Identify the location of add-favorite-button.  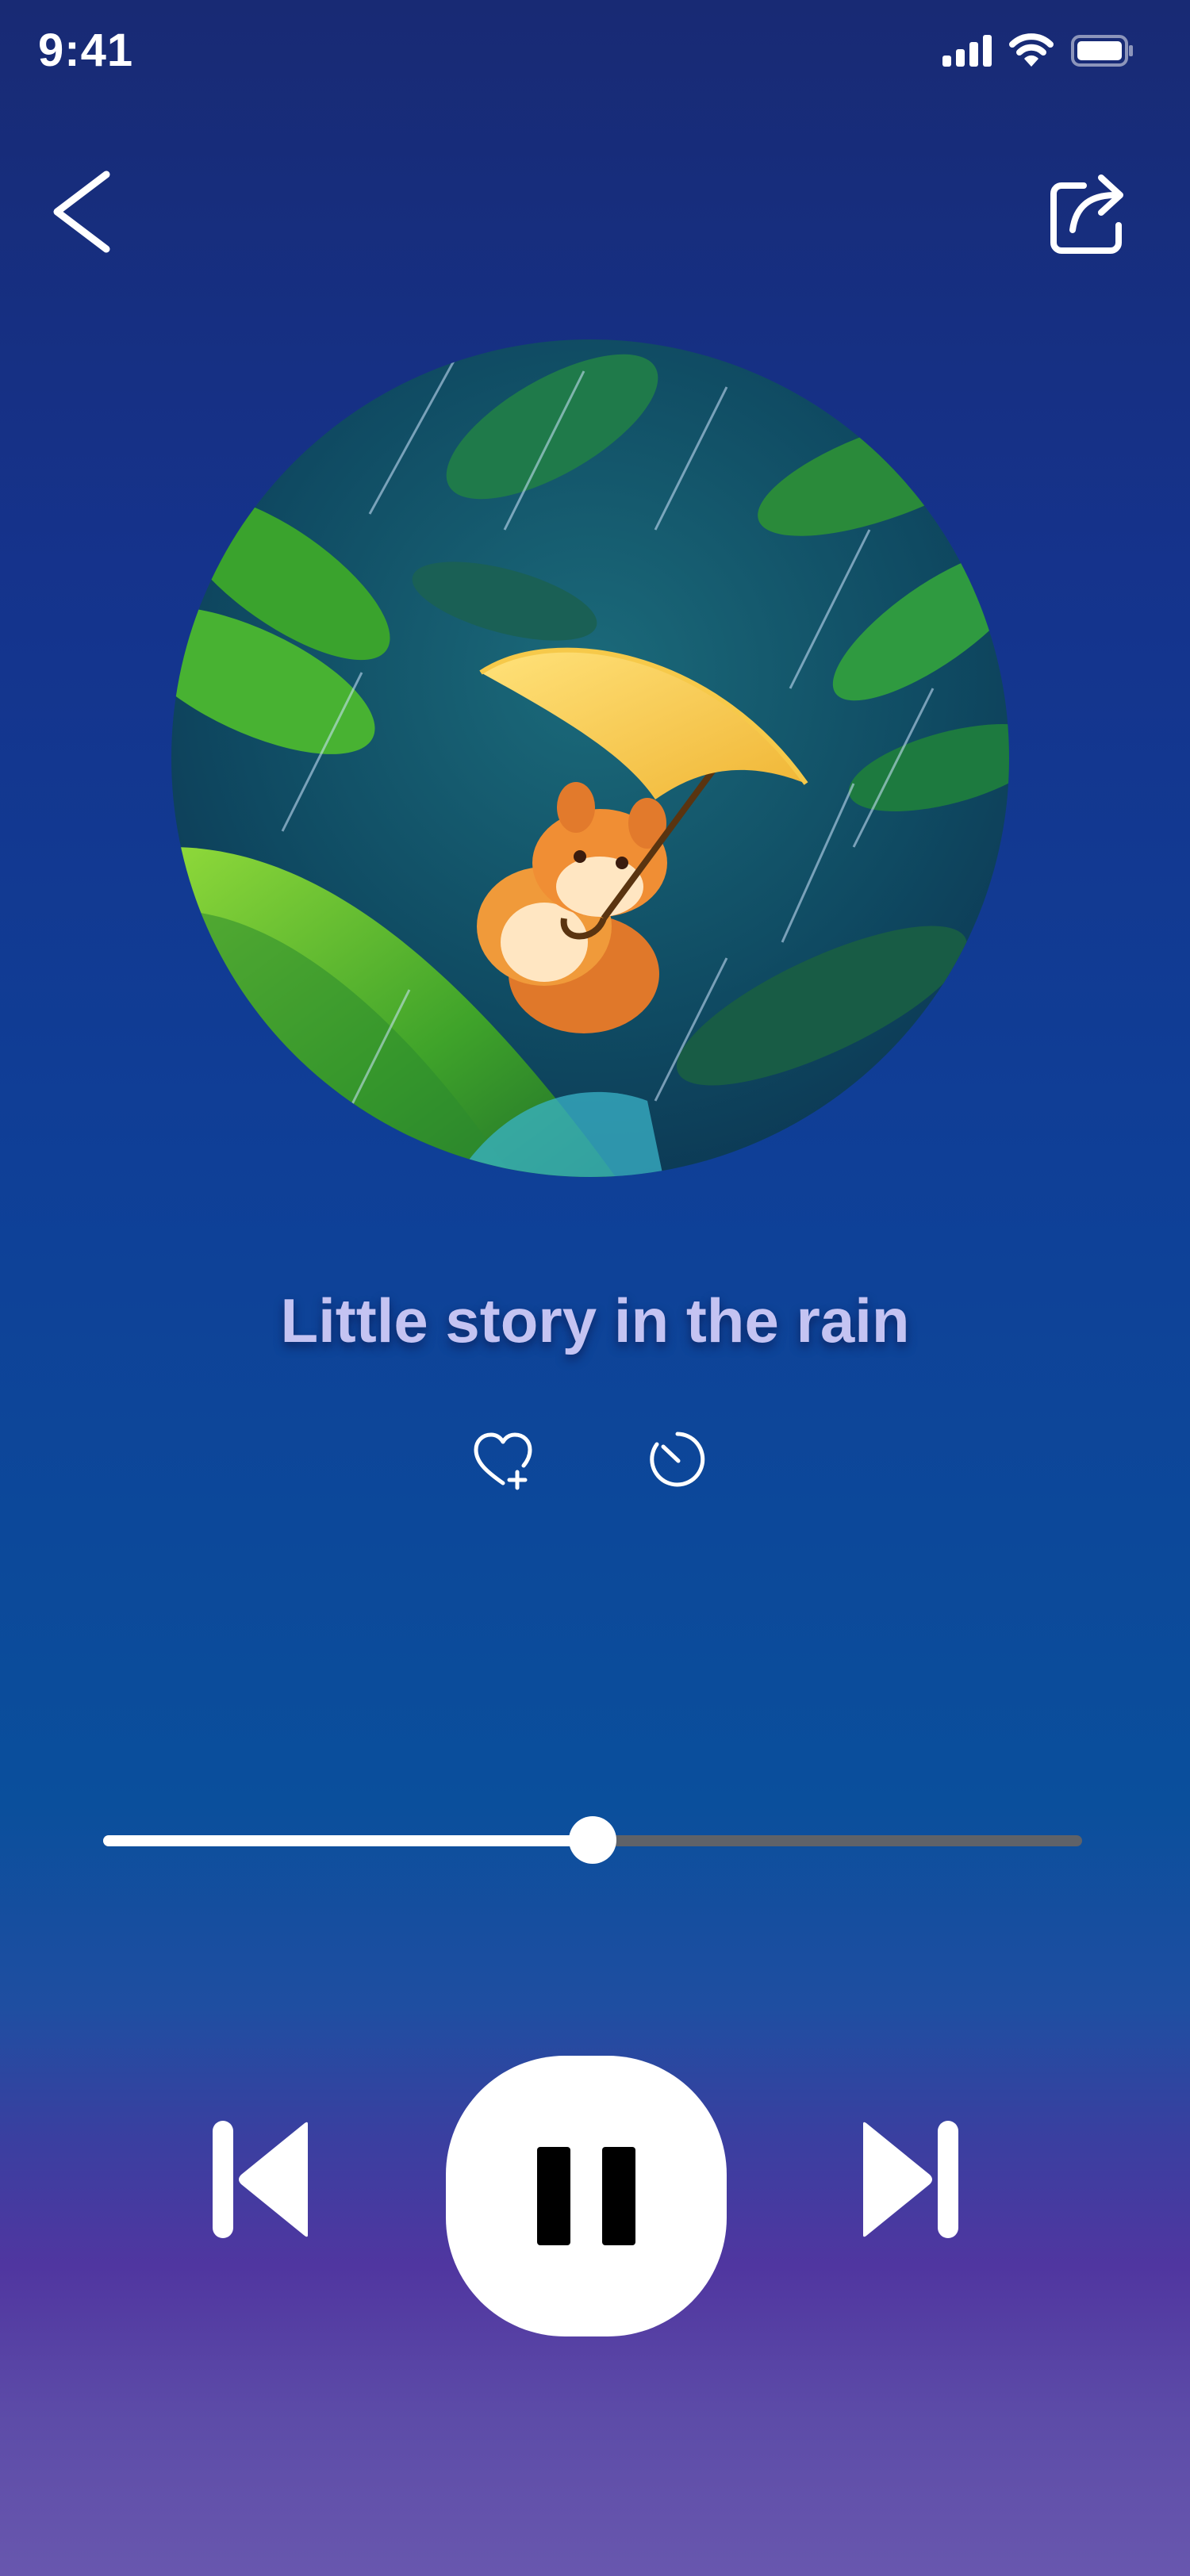
(503, 1460).